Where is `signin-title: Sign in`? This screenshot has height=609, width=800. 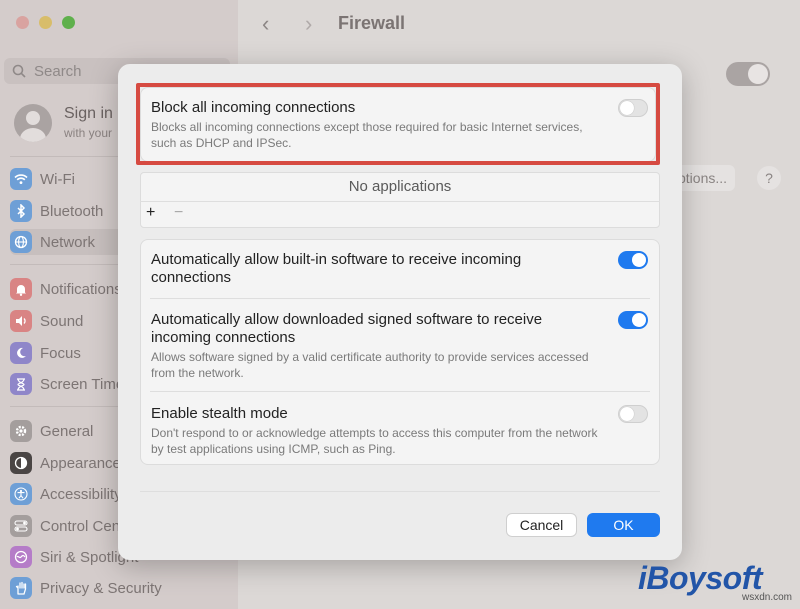 signin-title: Sign in is located at coordinates (88, 114).